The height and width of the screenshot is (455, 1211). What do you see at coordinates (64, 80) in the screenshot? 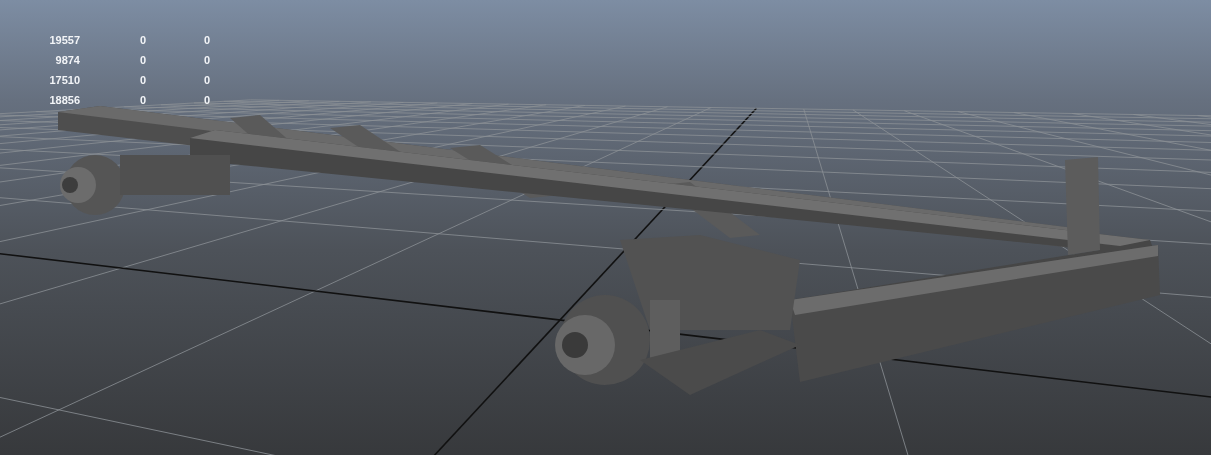
I see `stat-value: 17510` at bounding box center [64, 80].